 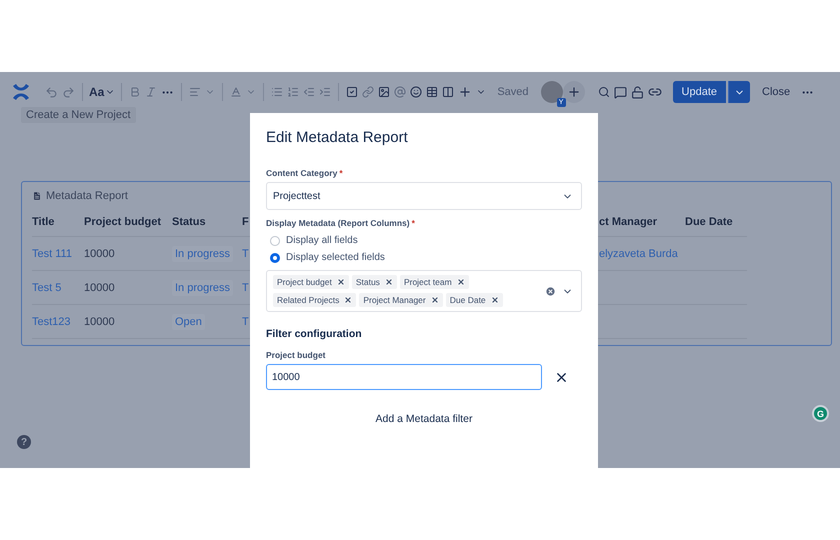 What do you see at coordinates (776, 92) in the screenshot?
I see `close-button: Close` at bounding box center [776, 92].